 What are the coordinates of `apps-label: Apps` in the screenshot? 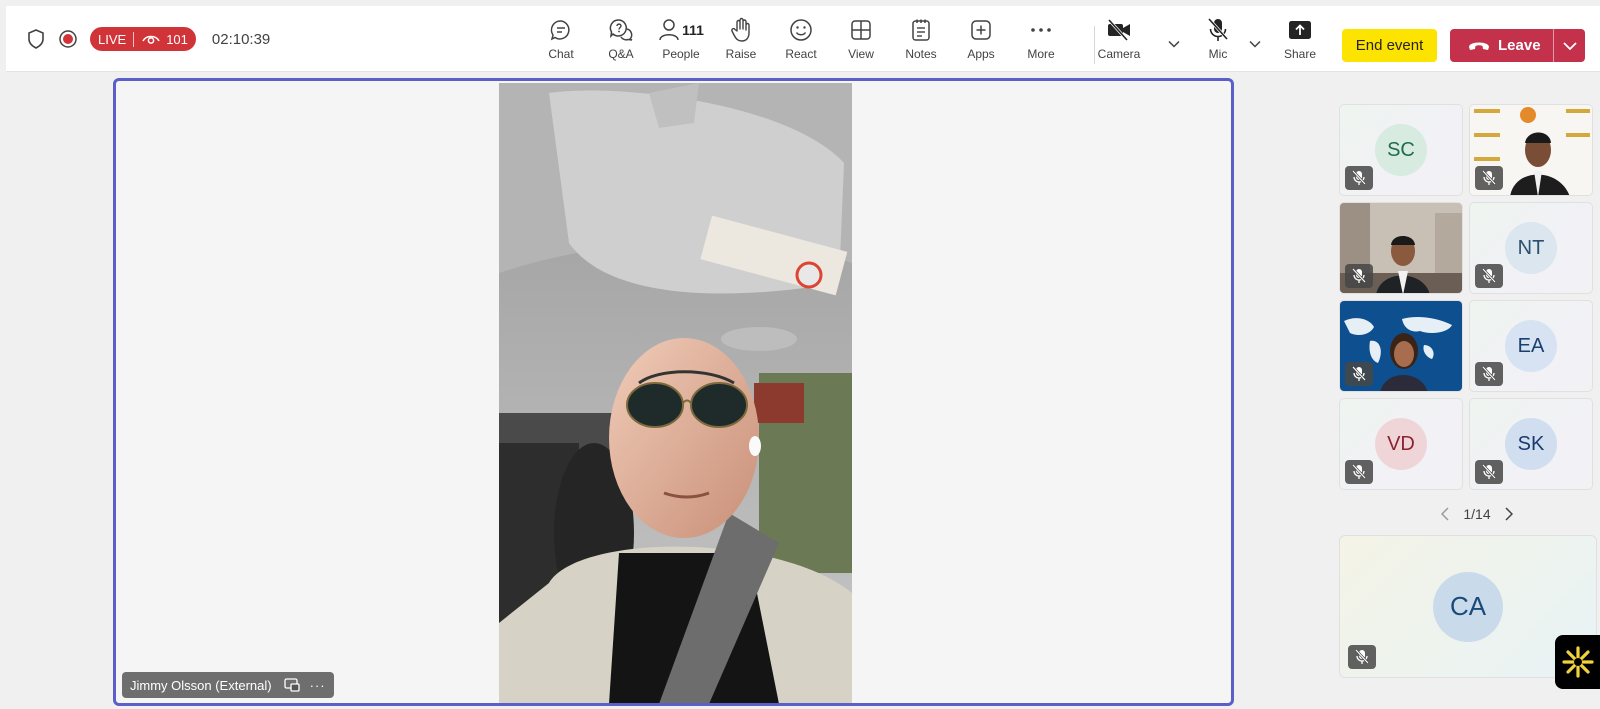 It's located at (981, 54).